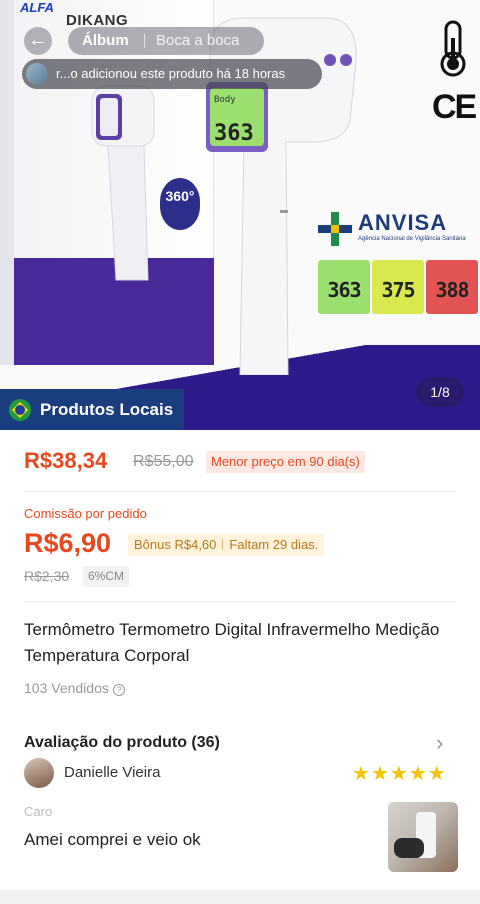 The height and width of the screenshot is (904, 480). Describe the element at coordinates (38, 811) in the screenshot. I see `review-label: Caro` at that location.